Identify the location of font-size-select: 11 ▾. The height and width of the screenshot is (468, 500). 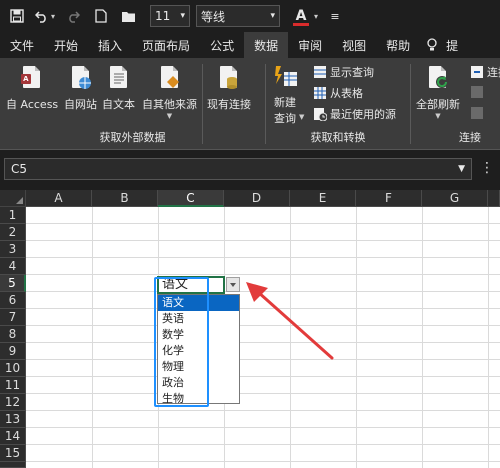
(170, 16).